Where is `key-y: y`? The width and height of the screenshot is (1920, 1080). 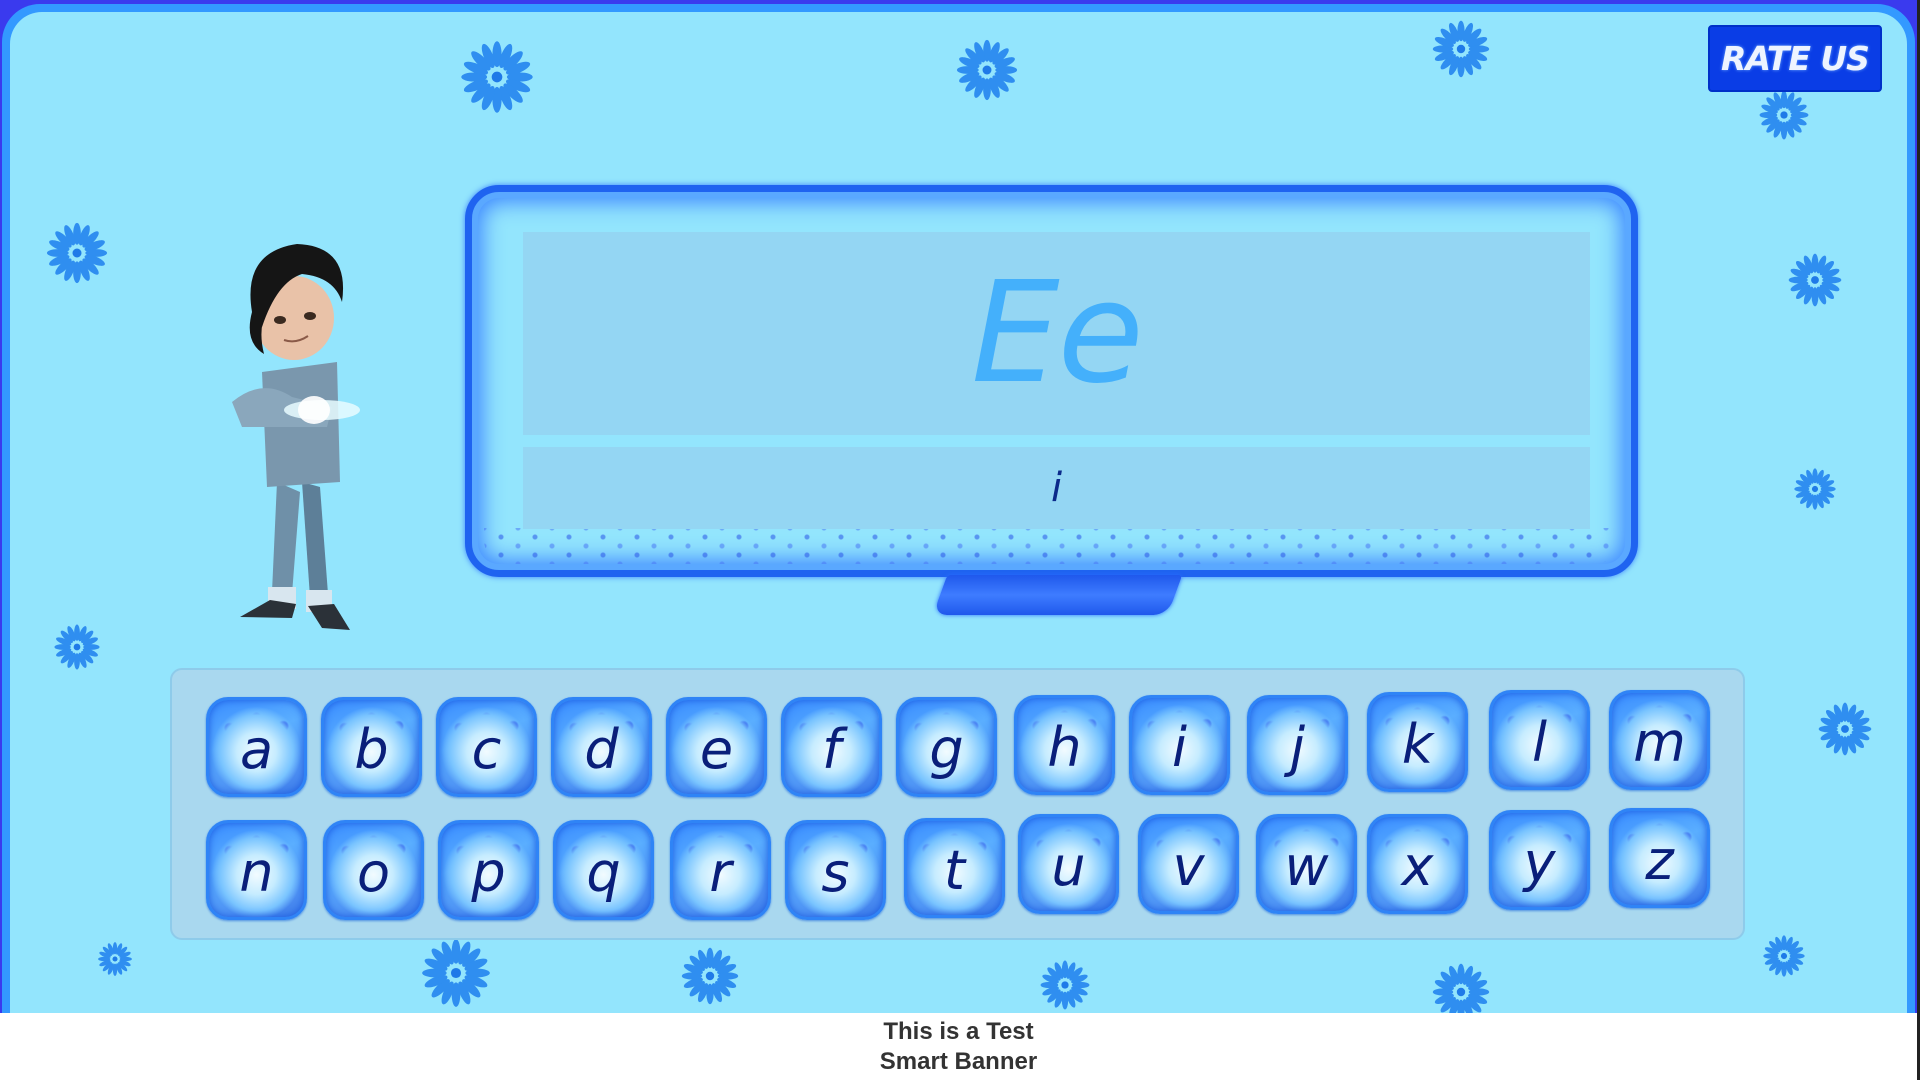
key-y: y is located at coordinates (1539, 860).